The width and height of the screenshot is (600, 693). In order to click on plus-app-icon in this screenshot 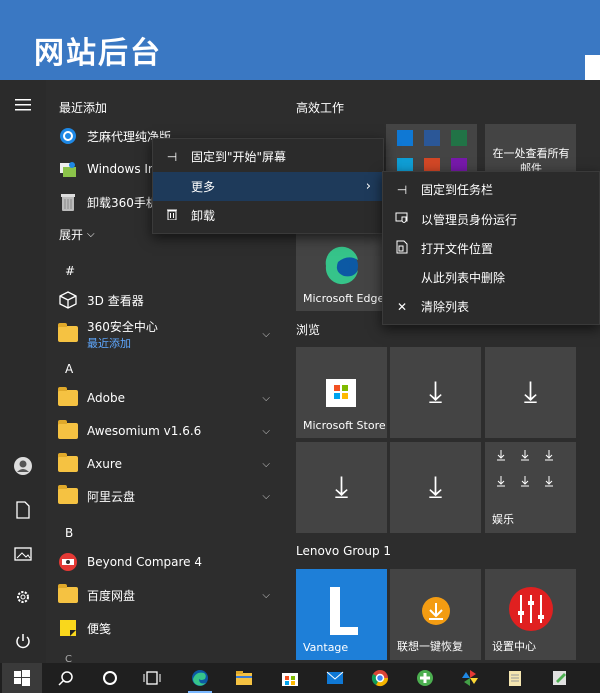, I will do `click(425, 678)`.